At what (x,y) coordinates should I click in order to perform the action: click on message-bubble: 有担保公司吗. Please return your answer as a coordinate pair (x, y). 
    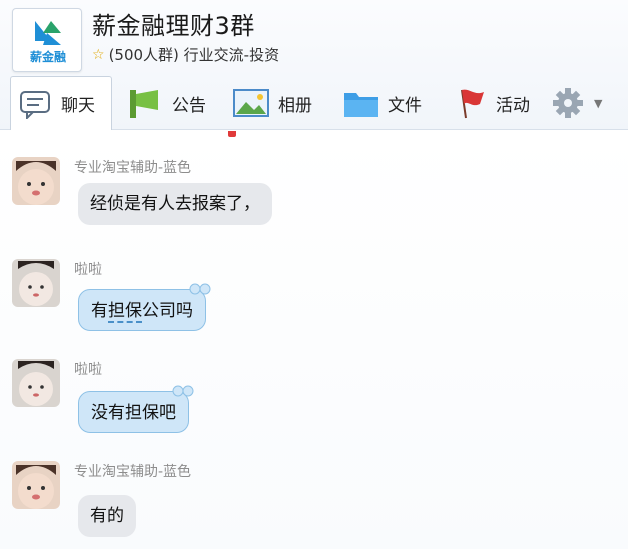
    Looking at the image, I should click on (144, 307).